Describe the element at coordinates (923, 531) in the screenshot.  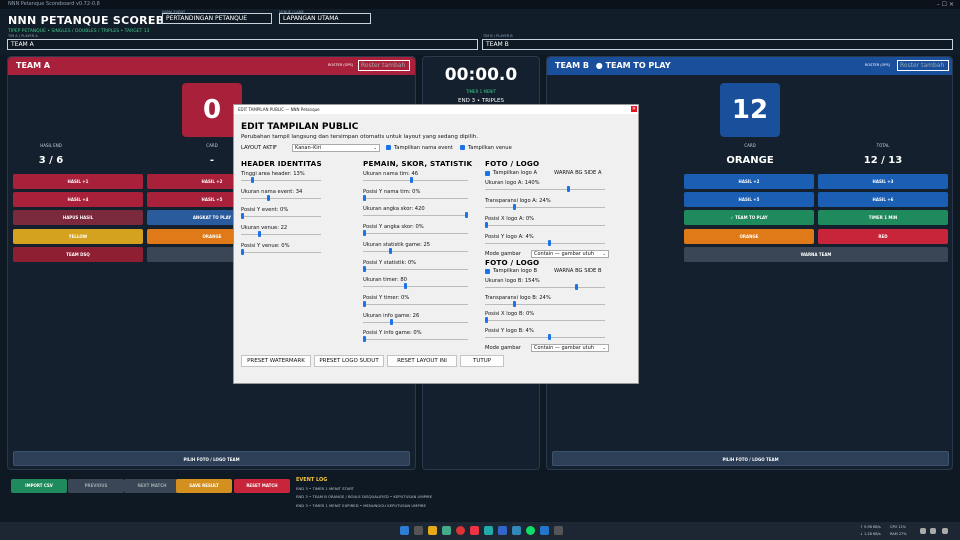
I see `wifi-icon` at that location.